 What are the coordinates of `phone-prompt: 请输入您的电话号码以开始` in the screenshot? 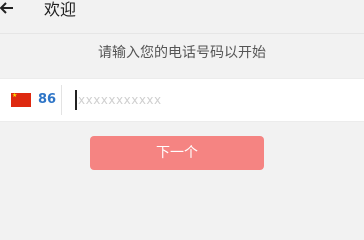 It's located at (182, 53).